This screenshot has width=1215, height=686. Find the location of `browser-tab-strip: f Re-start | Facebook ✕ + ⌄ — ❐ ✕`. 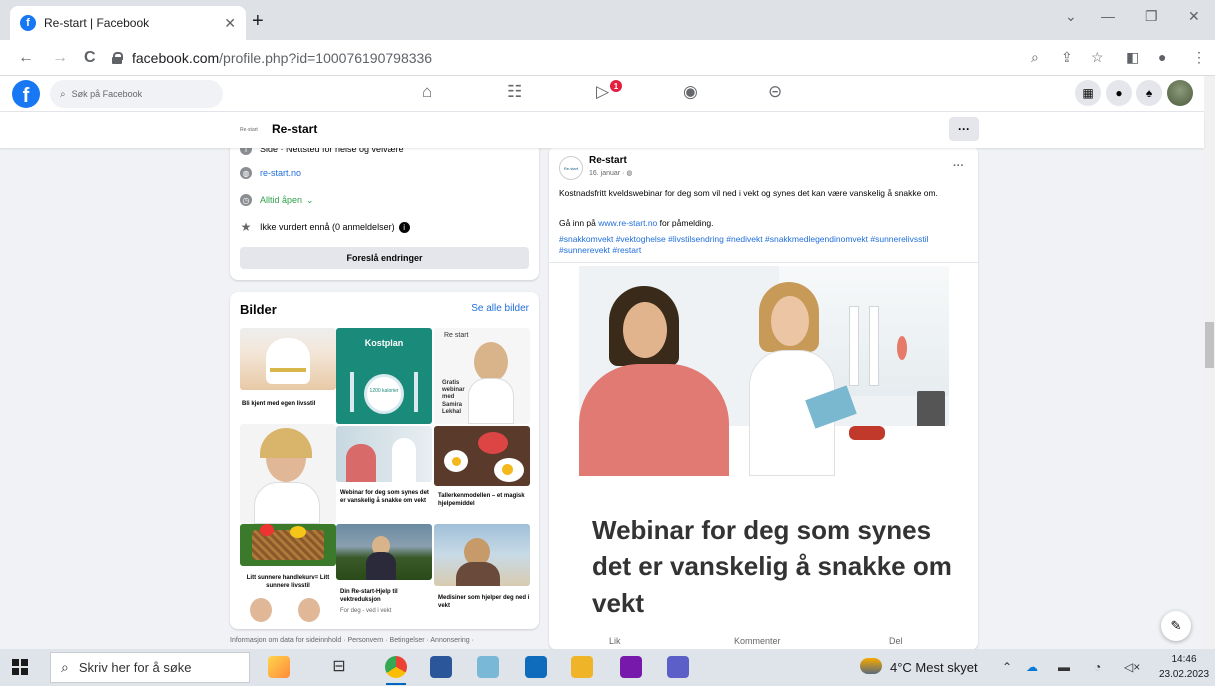

browser-tab-strip: f Re-start | Facebook ✕ + ⌄ — ❐ ✕ is located at coordinates (607, 20).